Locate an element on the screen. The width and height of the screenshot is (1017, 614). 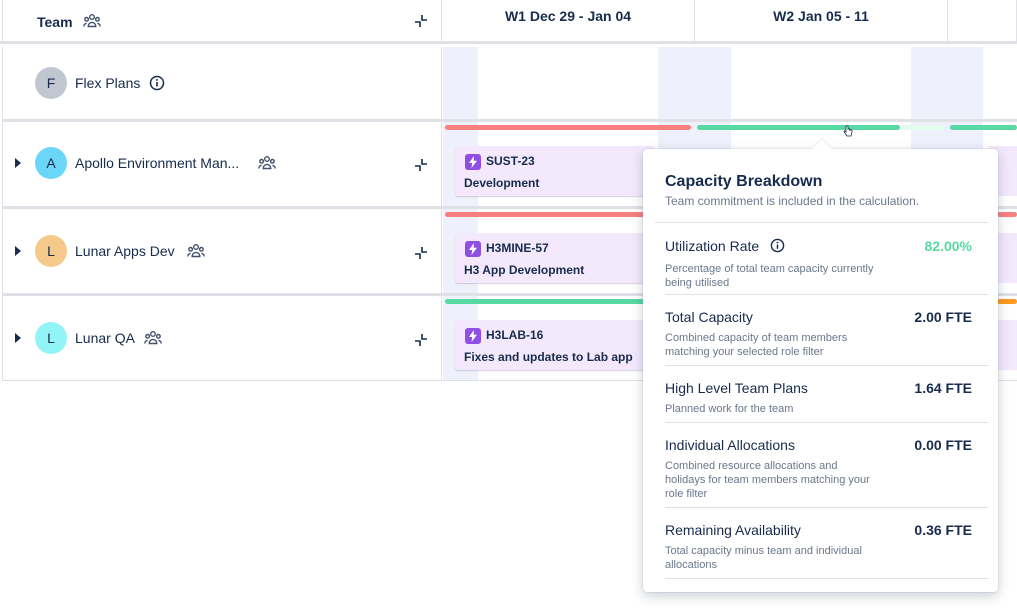
metric-value: 0.36 FTE is located at coordinates (943, 530).